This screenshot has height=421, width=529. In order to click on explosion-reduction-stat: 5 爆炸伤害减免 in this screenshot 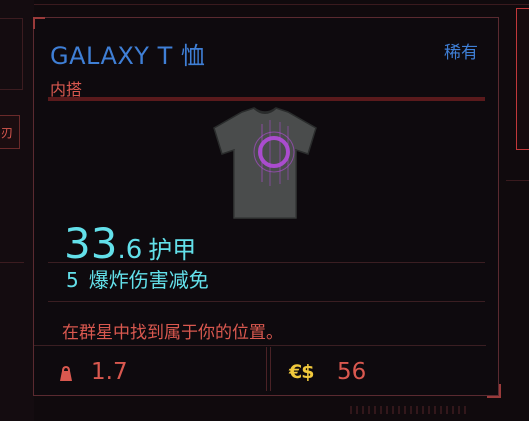, I will do `click(137, 278)`.